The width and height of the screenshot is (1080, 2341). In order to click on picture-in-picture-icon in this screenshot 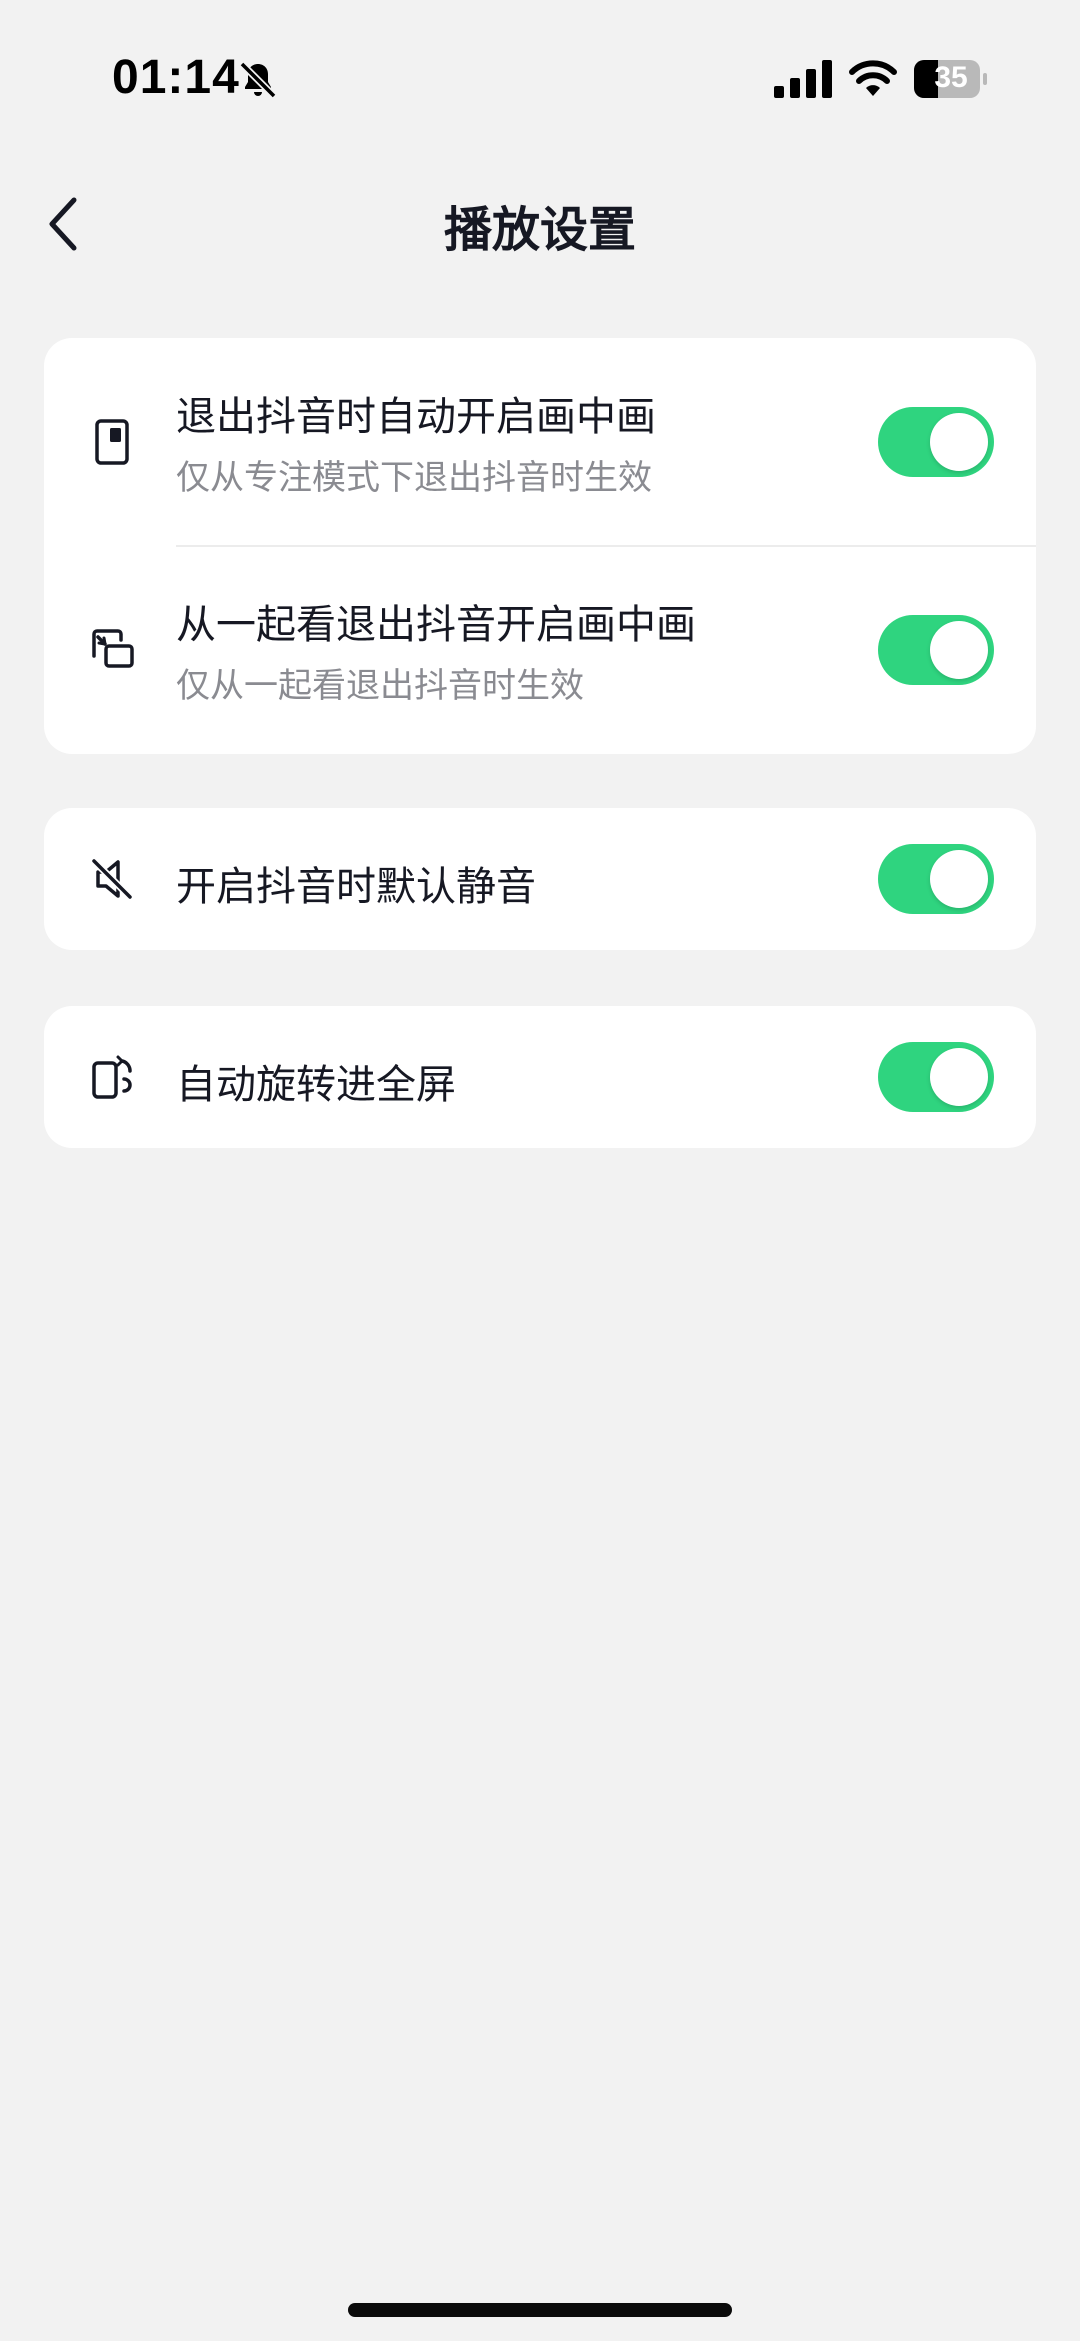, I will do `click(112, 442)`.